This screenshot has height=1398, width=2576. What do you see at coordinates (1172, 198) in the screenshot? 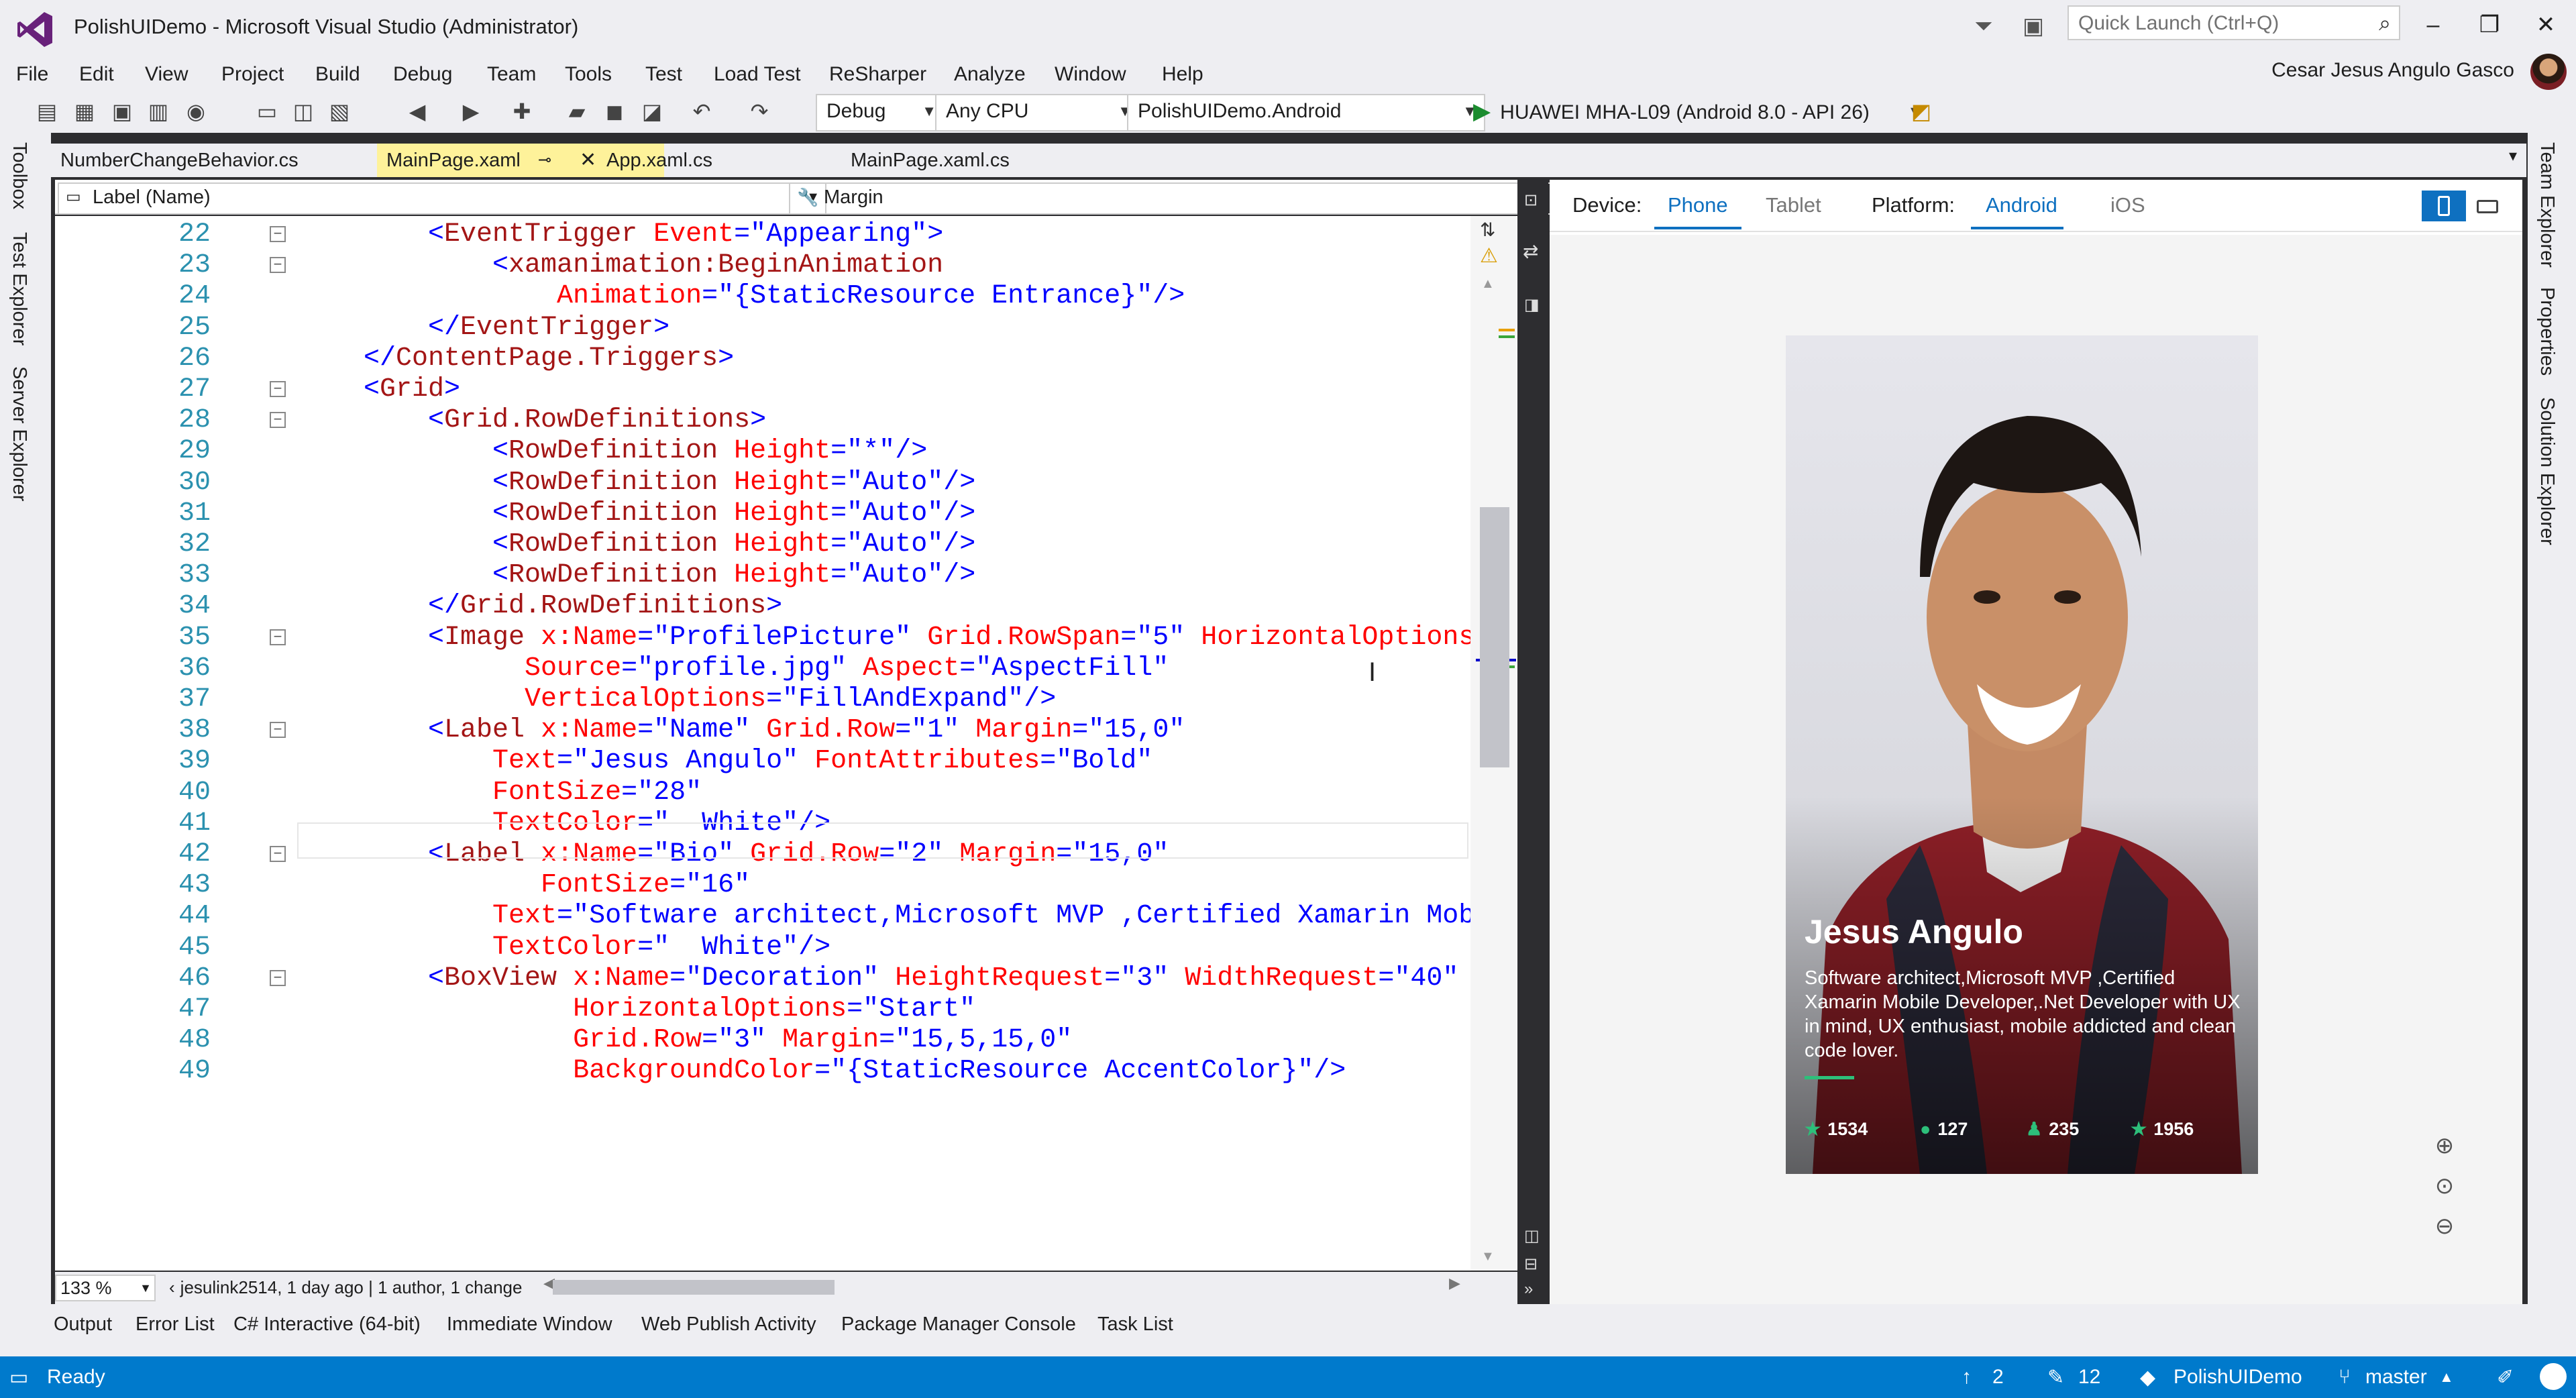
I see `member-select: 🔧 Margin ▼` at bounding box center [1172, 198].